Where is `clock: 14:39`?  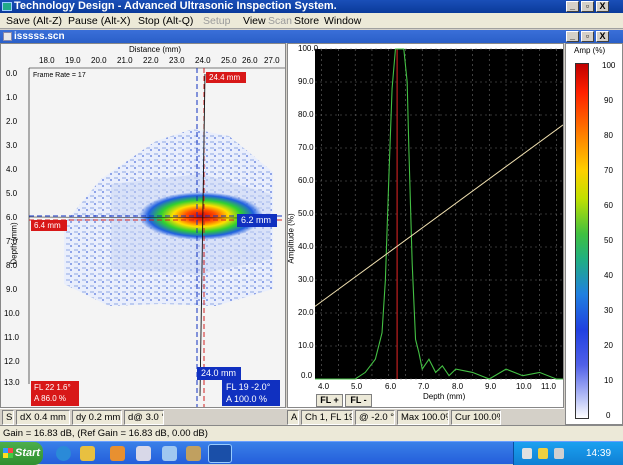 clock: 14:39 is located at coordinates (599, 453).